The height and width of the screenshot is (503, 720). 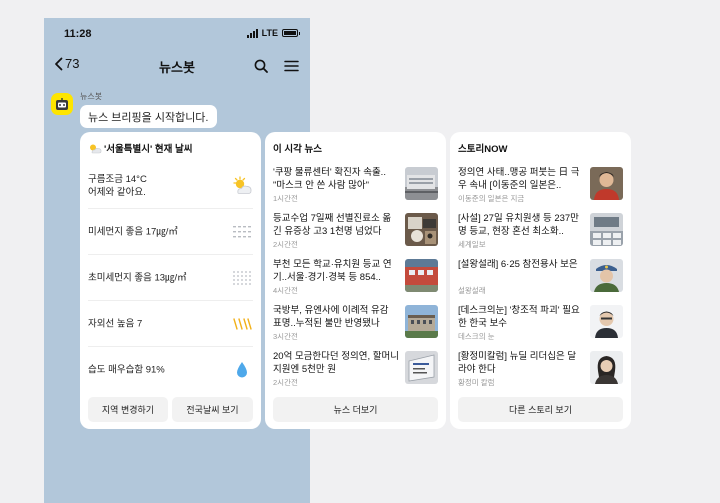 I want to click on clinic-thumb, so click(x=421, y=229).